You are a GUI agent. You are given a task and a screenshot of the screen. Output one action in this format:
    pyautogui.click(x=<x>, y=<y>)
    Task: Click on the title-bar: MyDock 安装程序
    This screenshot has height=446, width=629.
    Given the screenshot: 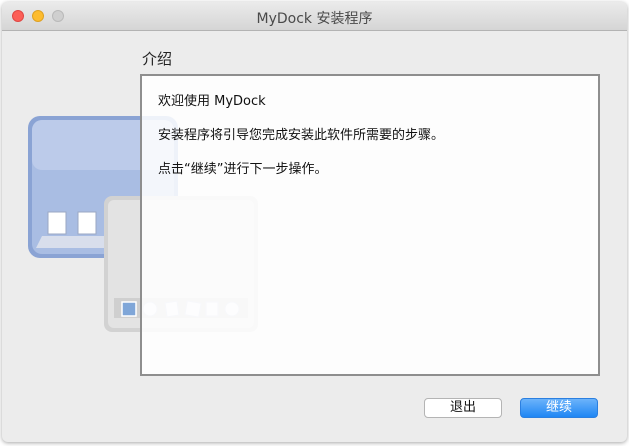 What is the action you would take?
    pyautogui.click(x=314, y=16)
    